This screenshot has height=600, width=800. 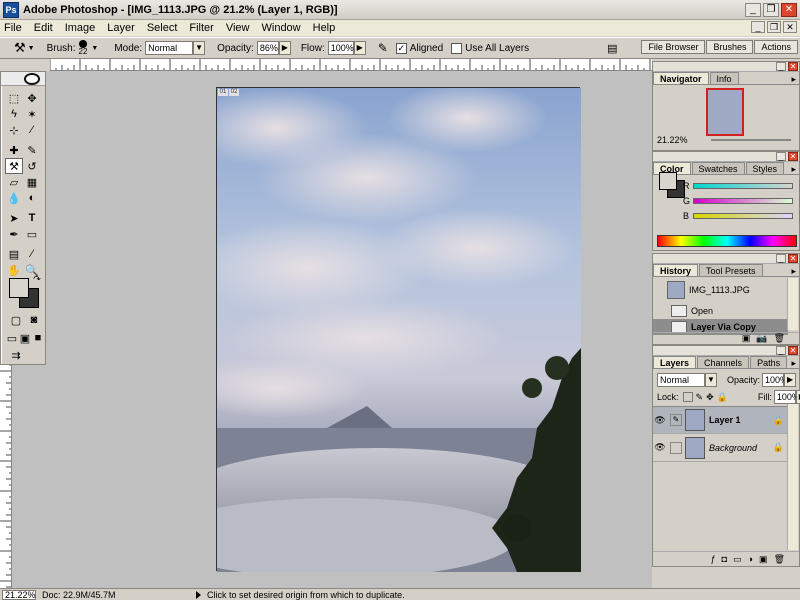 What do you see at coordinates (32, 254) in the screenshot?
I see `eyedropper-tool-icon: ⁄` at bounding box center [32, 254].